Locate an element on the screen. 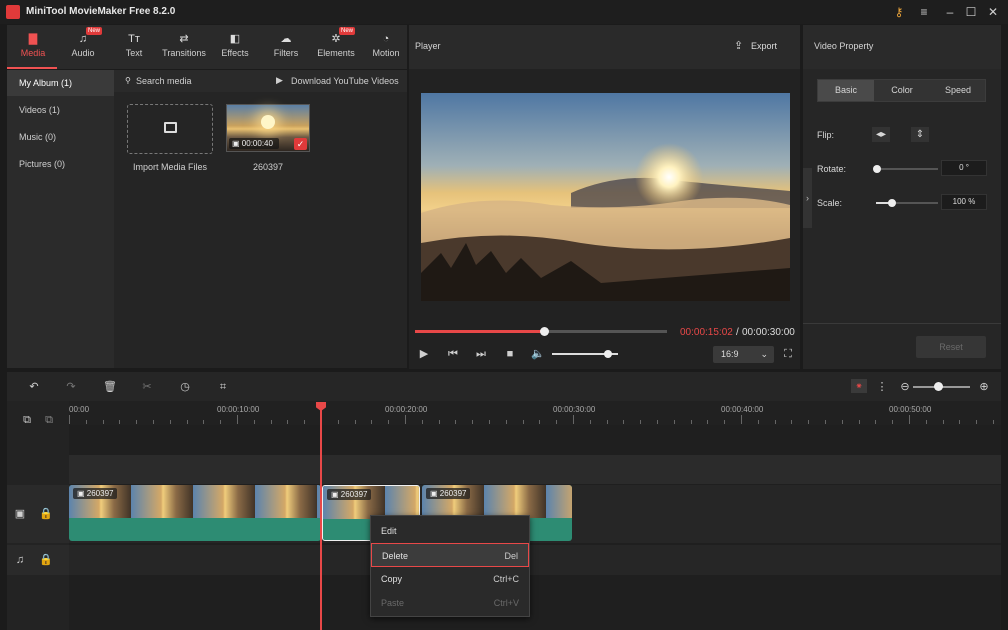 This screenshot has height=630, width=1008. import-media-button is located at coordinates (170, 129).